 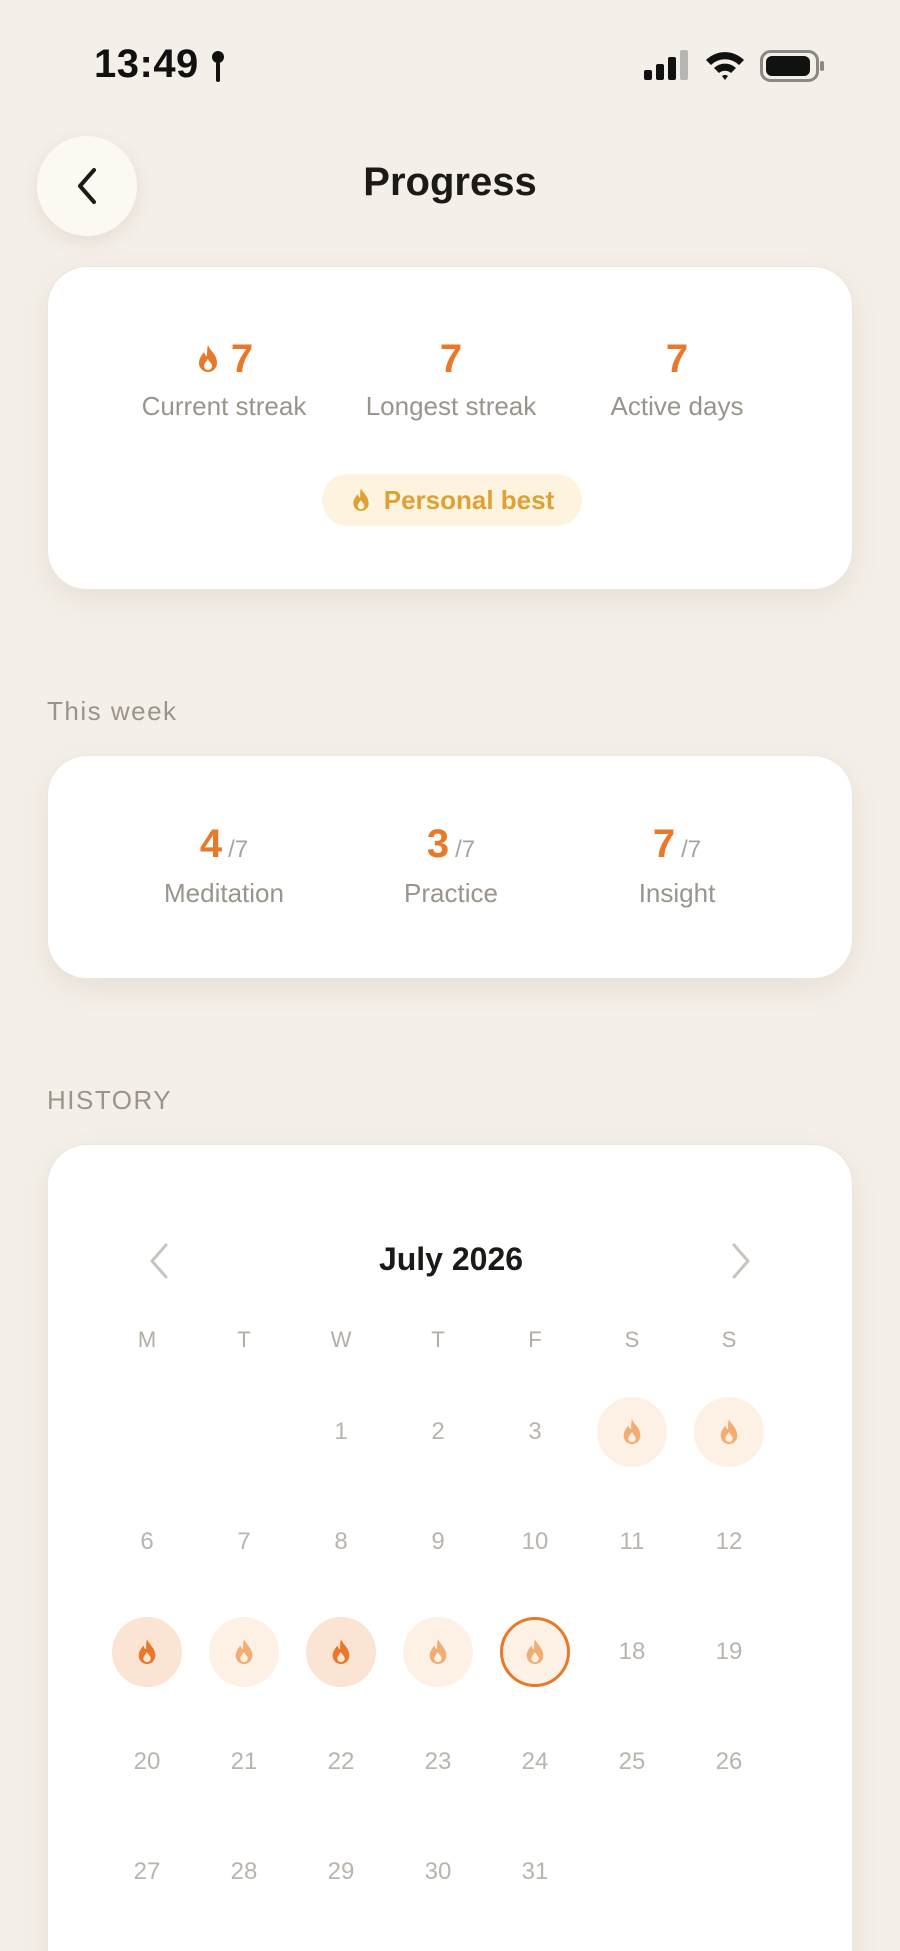 What do you see at coordinates (450, 55) in the screenshot?
I see `status-bar: 13:49` at bounding box center [450, 55].